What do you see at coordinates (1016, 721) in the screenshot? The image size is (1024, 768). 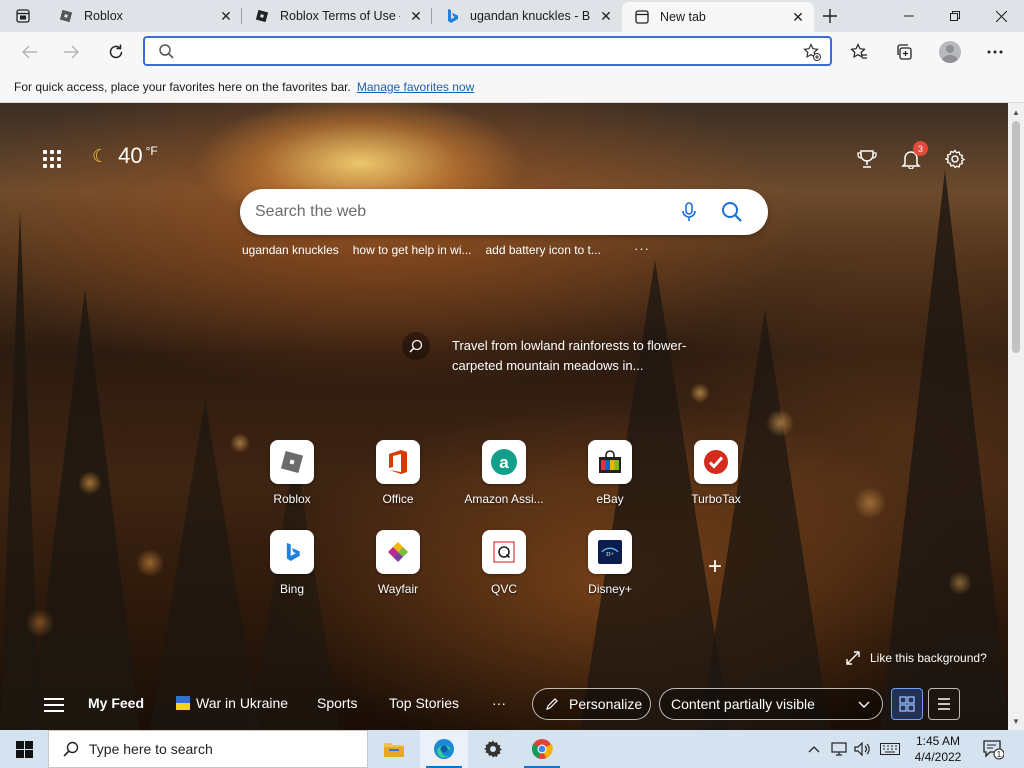 I see `scroll-down-arrow-icon: ▼` at bounding box center [1016, 721].